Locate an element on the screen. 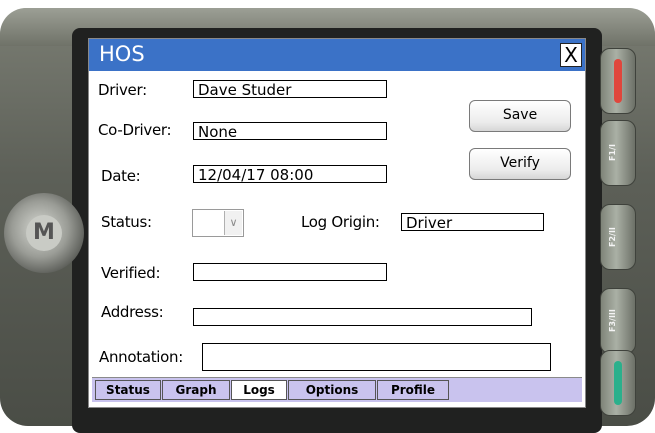  title-bar: HOS X is located at coordinates (337, 55).